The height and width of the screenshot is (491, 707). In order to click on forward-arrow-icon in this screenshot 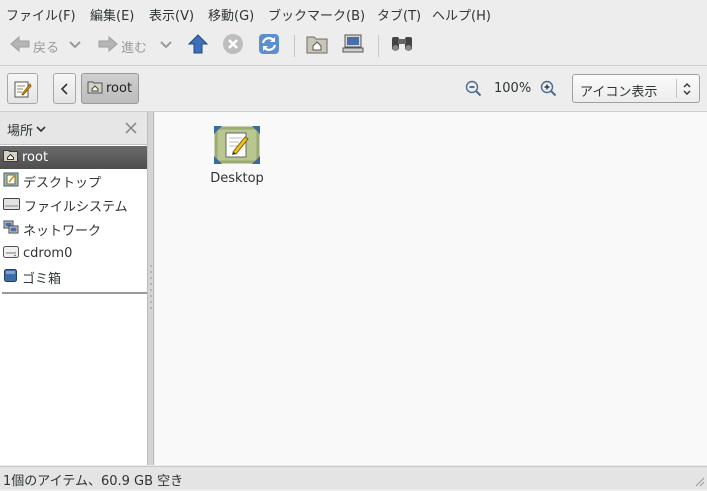, I will do `click(108, 46)`.